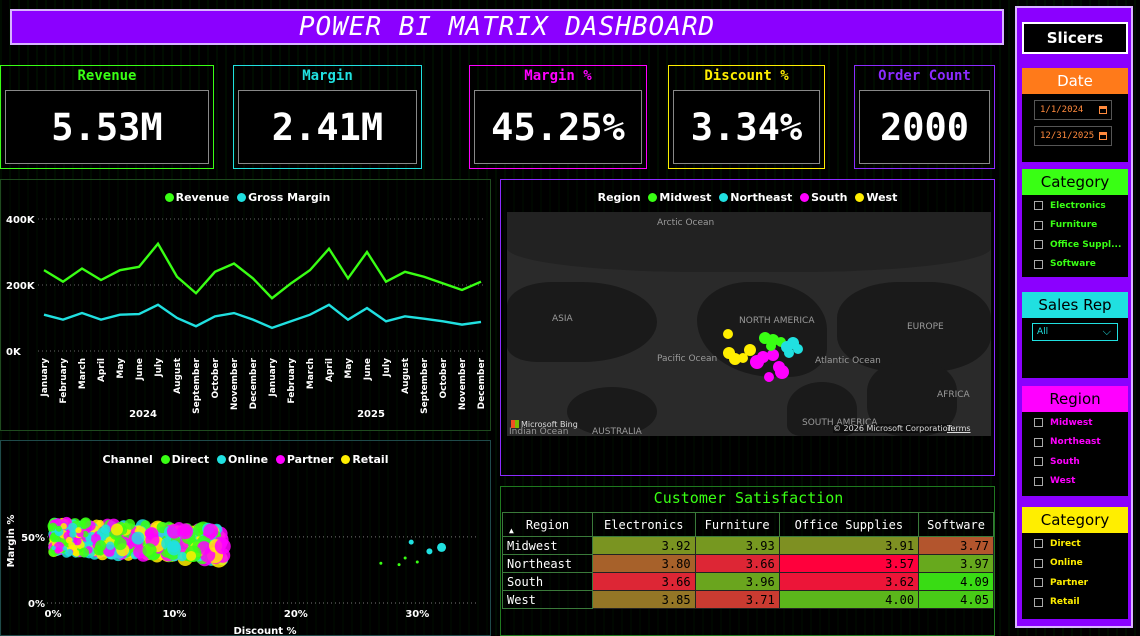 The width and height of the screenshot is (1140, 636). Describe the element at coordinates (1081, 443) in the screenshot. I see `slicer-item: Northeast` at that location.